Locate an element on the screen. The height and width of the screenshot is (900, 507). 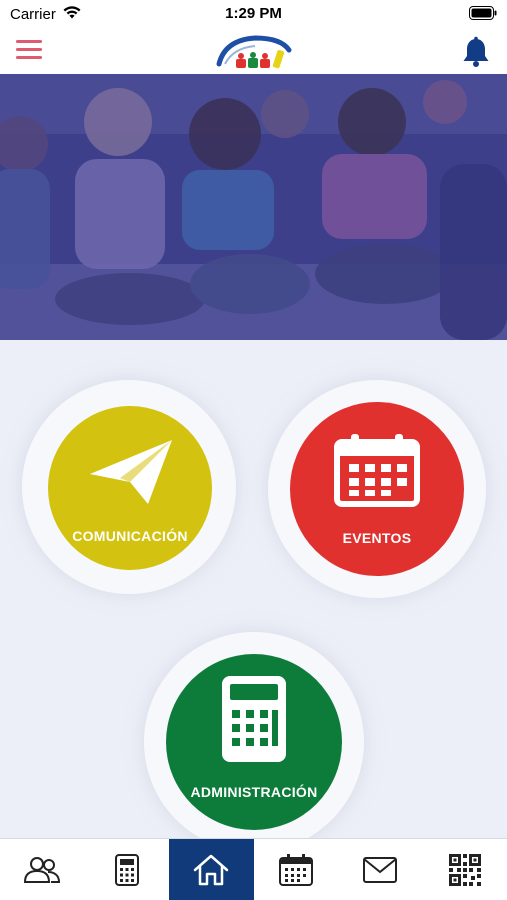
bottom-navigation is located at coordinates (253, 869).